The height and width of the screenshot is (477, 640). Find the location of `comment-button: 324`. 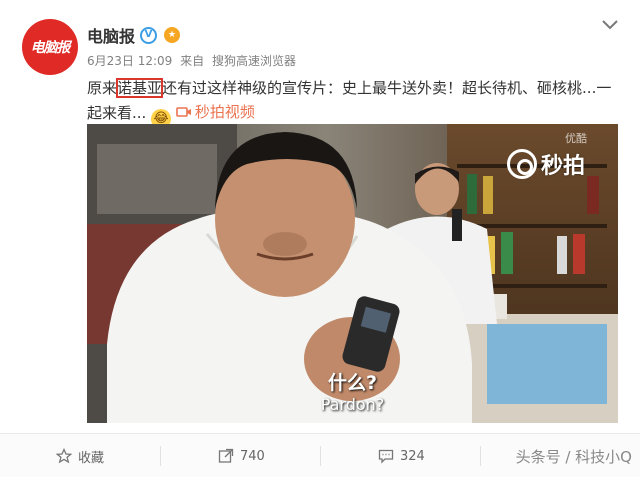

comment-button: 324 is located at coordinates (401, 455).